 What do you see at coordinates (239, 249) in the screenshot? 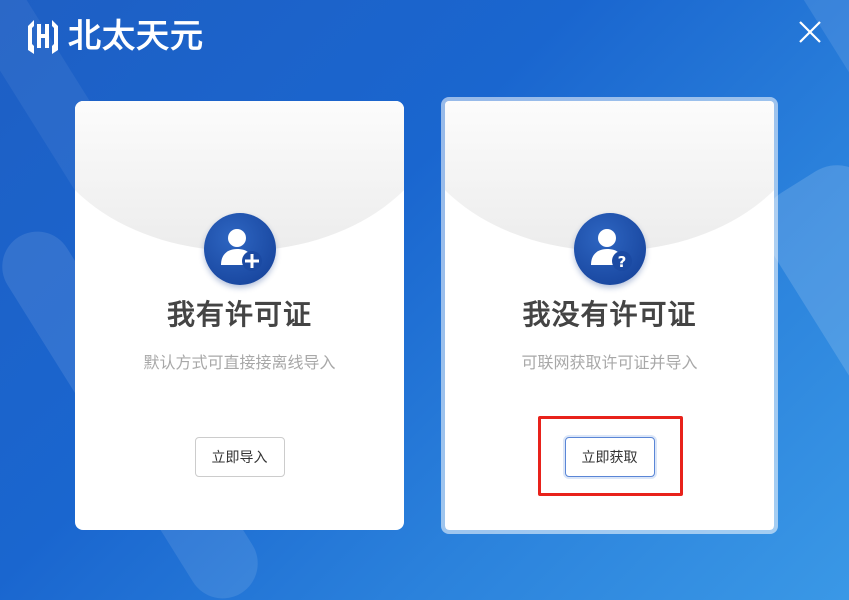
I see `user-add-icon` at bounding box center [239, 249].